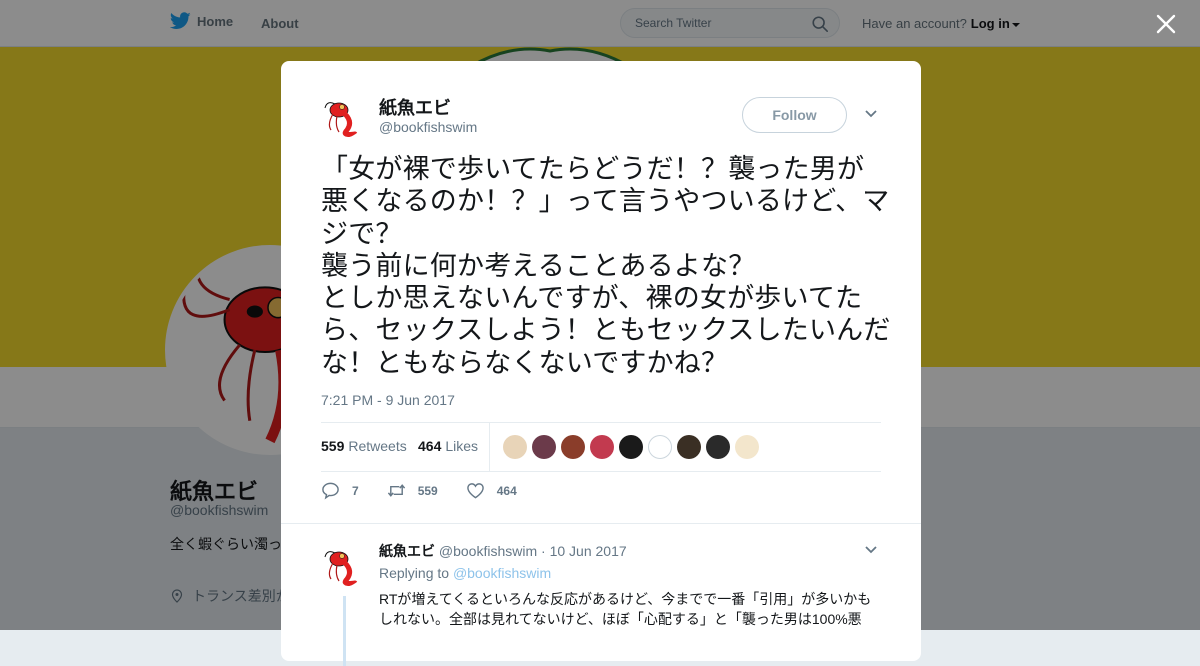 The width and height of the screenshot is (1200, 666). I want to click on tweet-stats: 559 Retweets 464 Likes, so click(601, 447).